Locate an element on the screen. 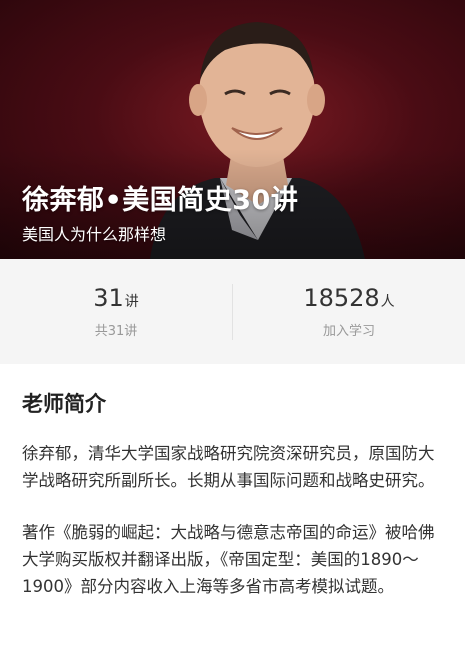  learner-count-unit: 人 is located at coordinates (387, 302).